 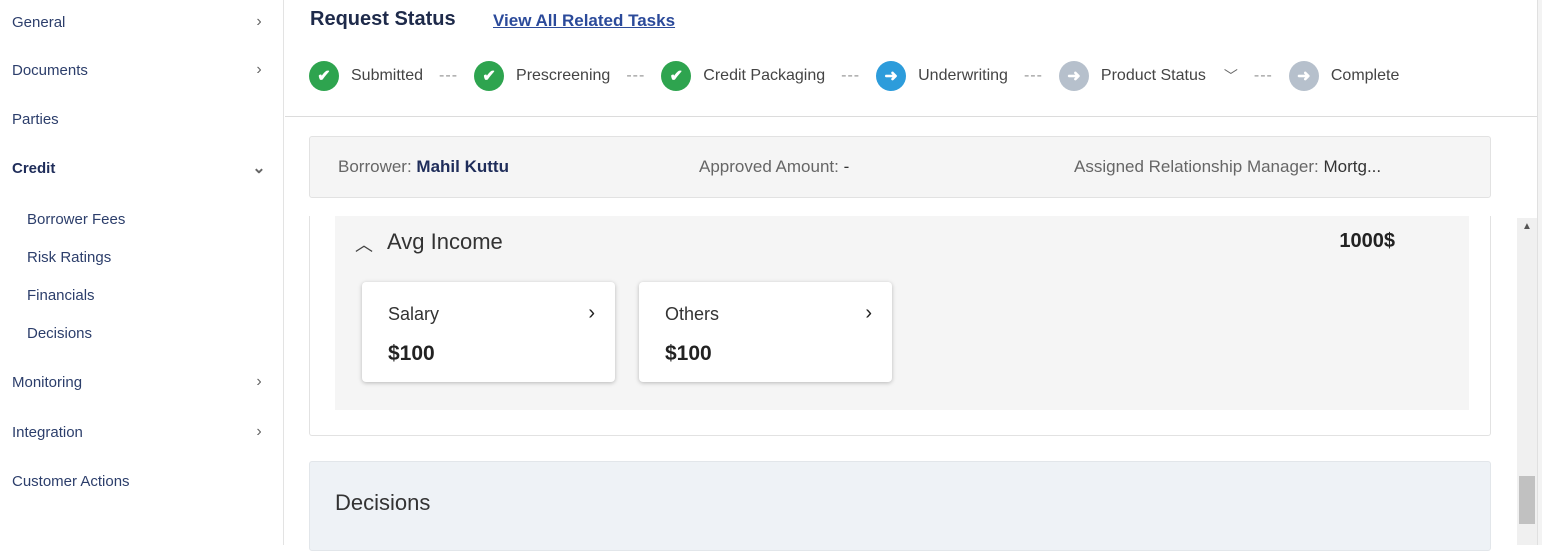 I want to click on chevron-up-icon: ︿, so click(x=364, y=244).